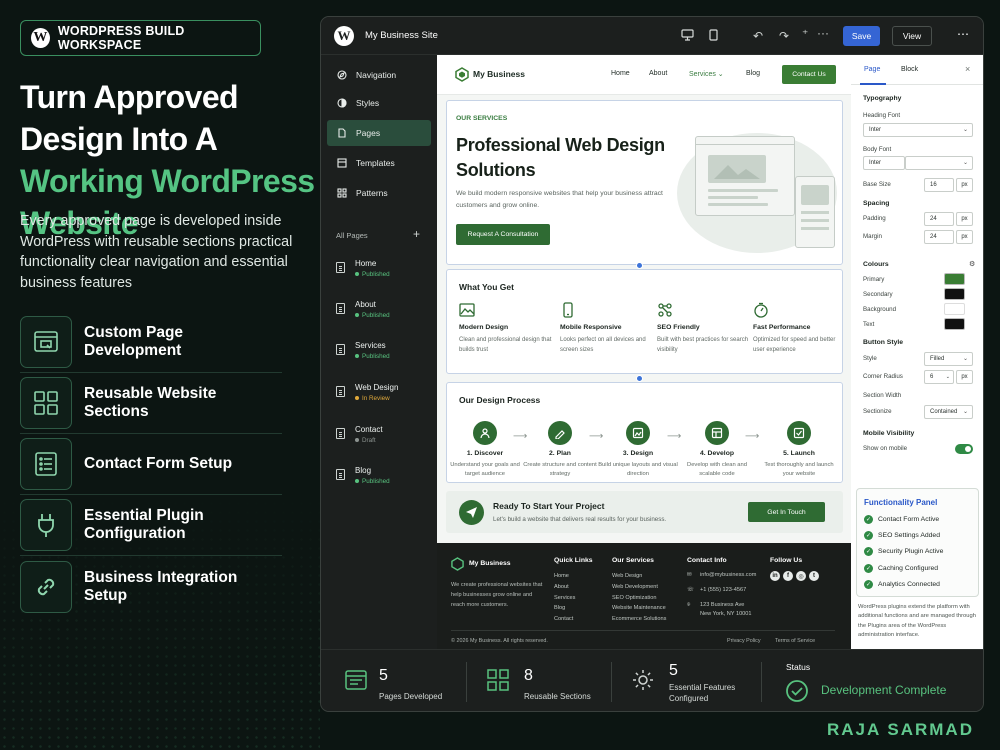  What do you see at coordinates (573, 576) in the screenshot?
I see `footer-link: Home` at bounding box center [573, 576].